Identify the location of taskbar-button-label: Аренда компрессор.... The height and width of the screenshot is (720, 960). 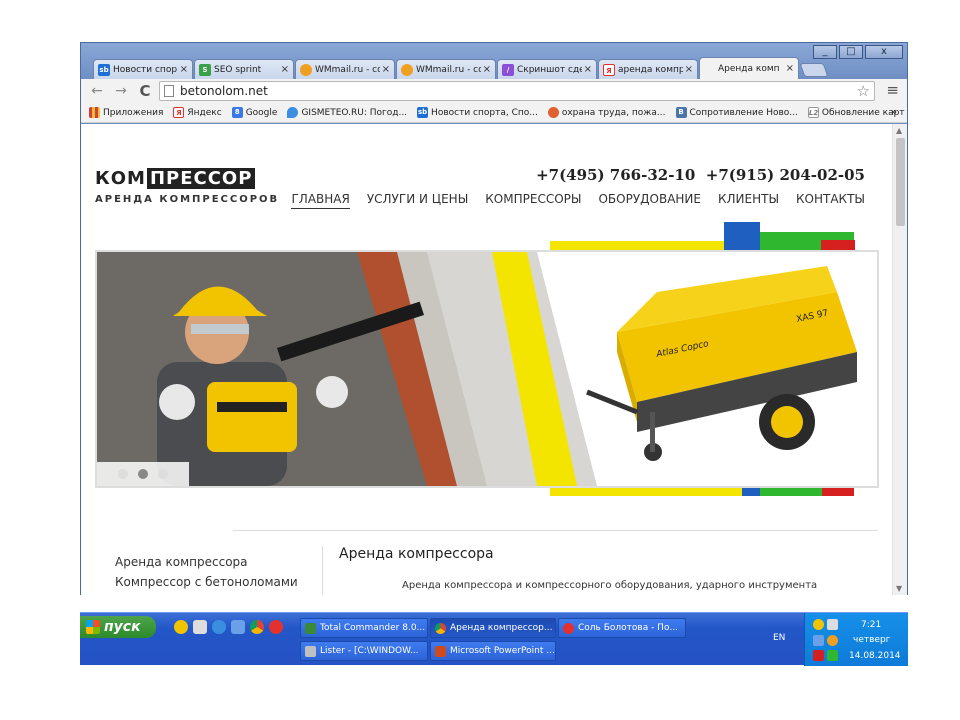
(501, 628).